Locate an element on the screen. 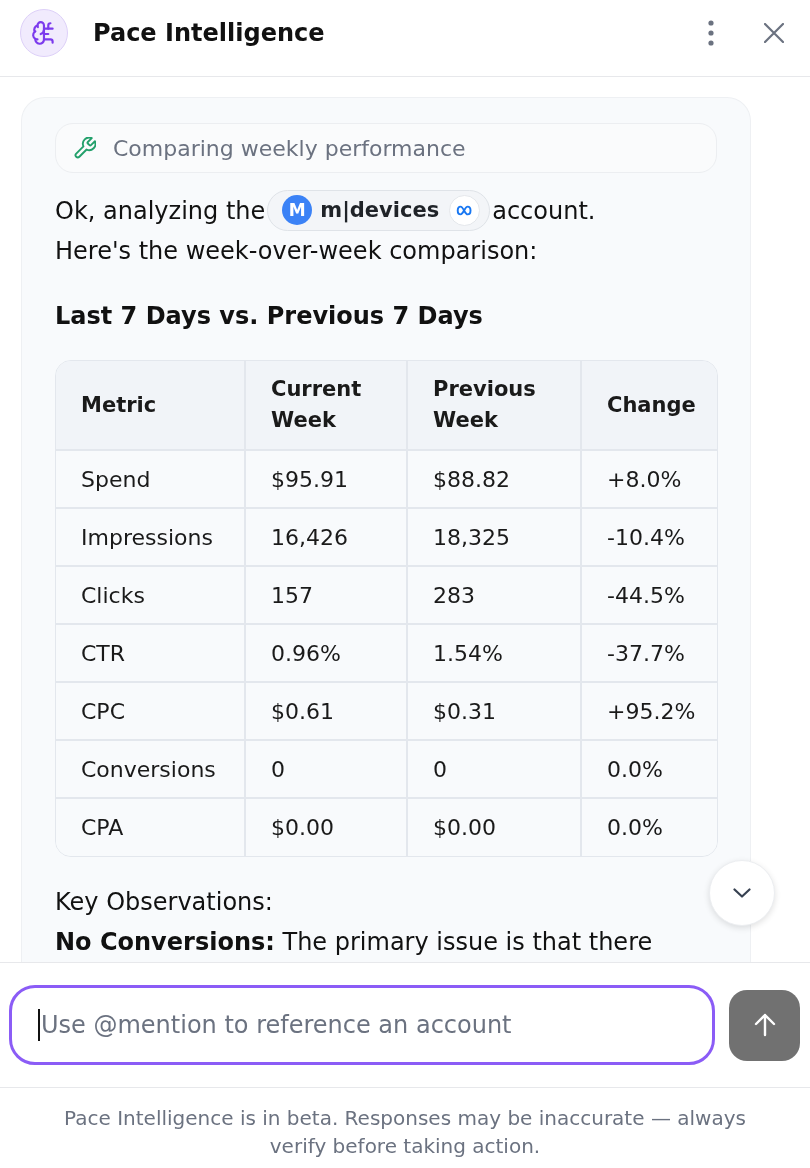  message-text: account. is located at coordinates (544, 211).